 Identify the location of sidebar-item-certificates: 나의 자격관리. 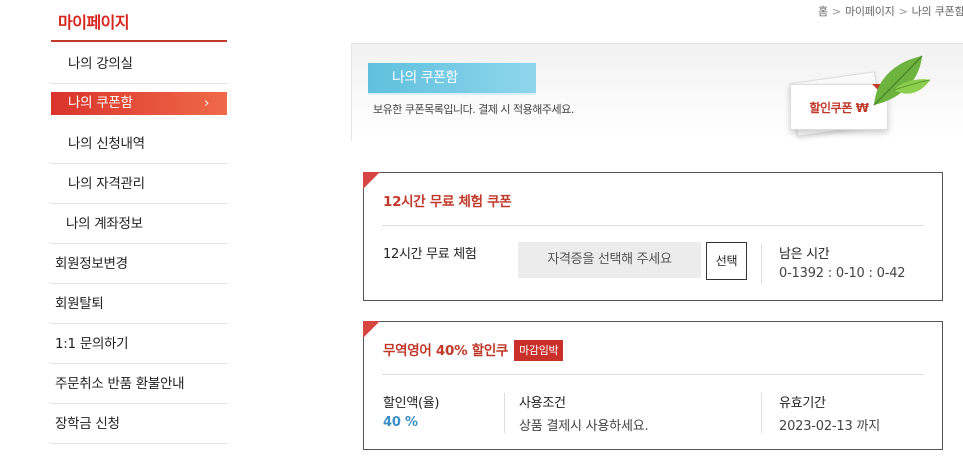
(139, 184).